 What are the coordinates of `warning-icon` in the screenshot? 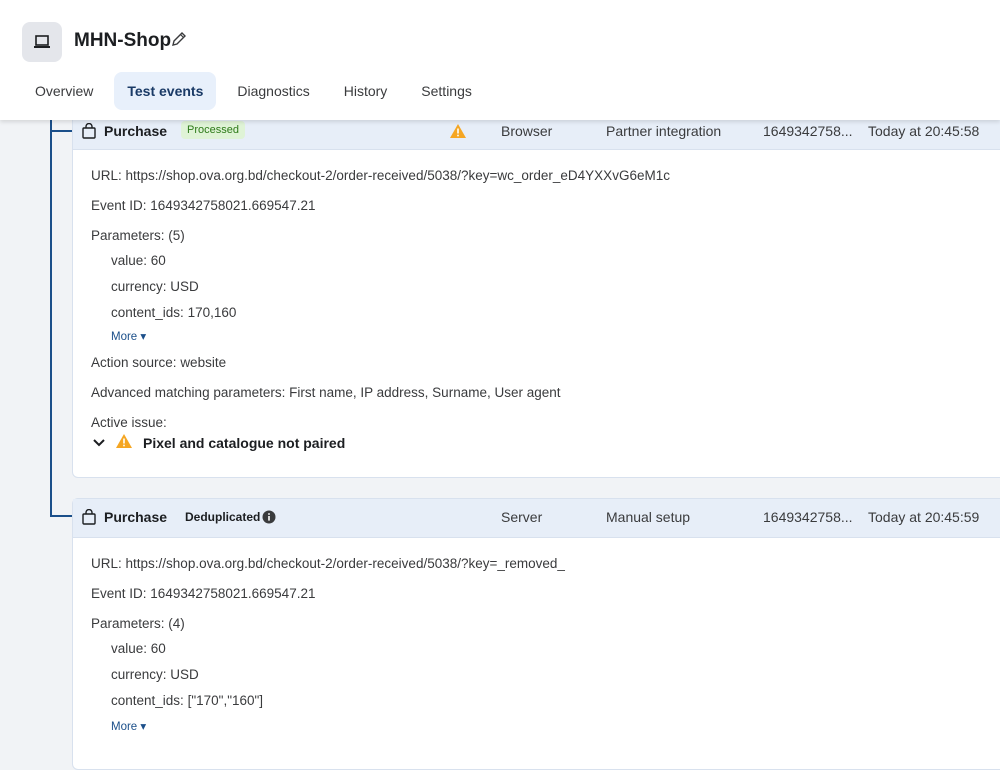 It's located at (124, 442).